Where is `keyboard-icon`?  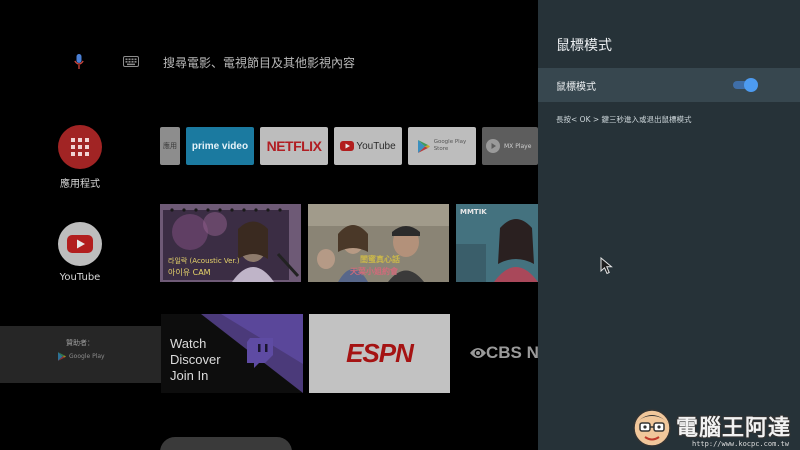 keyboard-icon is located at coordinates (131, 61).